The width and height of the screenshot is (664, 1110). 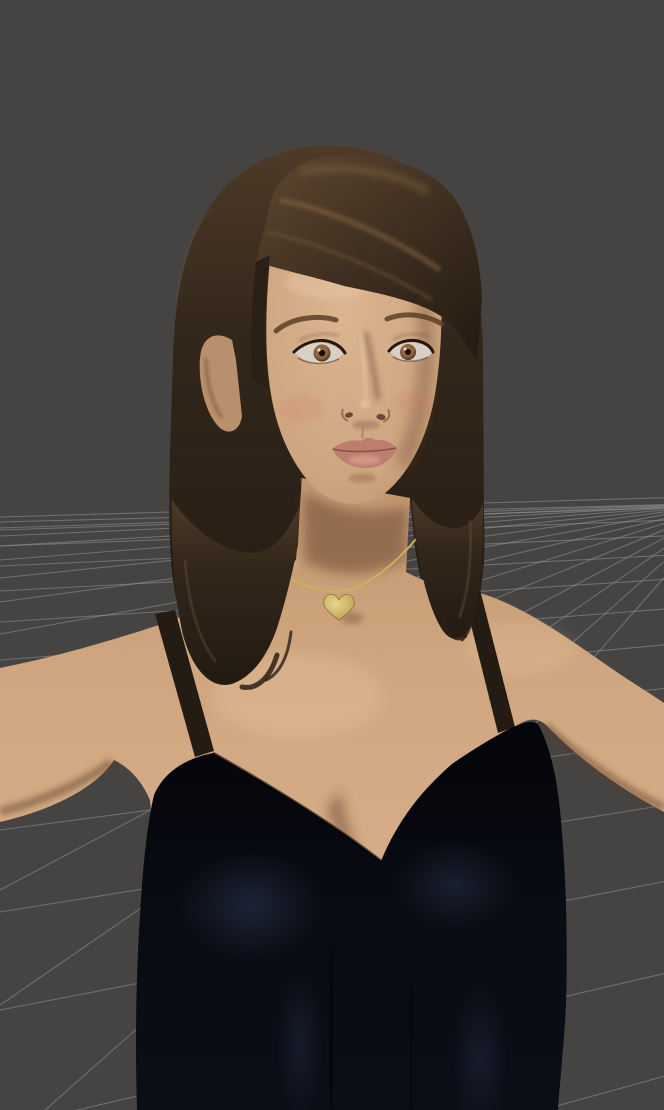 What do you see at coordinates (302, 408) in the screenshot?
I see `blush-left` at bounding box center [302, 408].